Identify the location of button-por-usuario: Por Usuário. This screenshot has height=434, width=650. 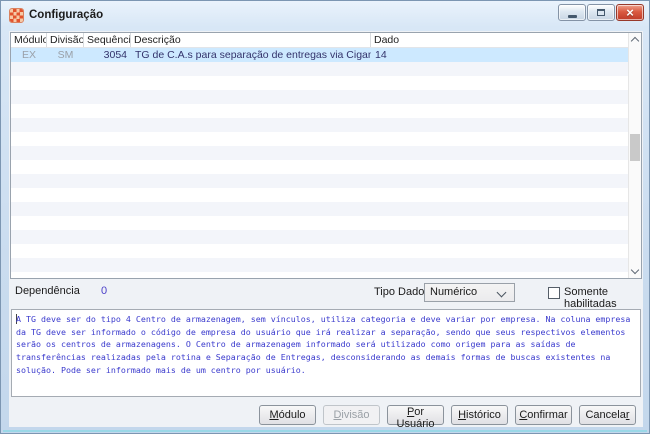
(415, 417).